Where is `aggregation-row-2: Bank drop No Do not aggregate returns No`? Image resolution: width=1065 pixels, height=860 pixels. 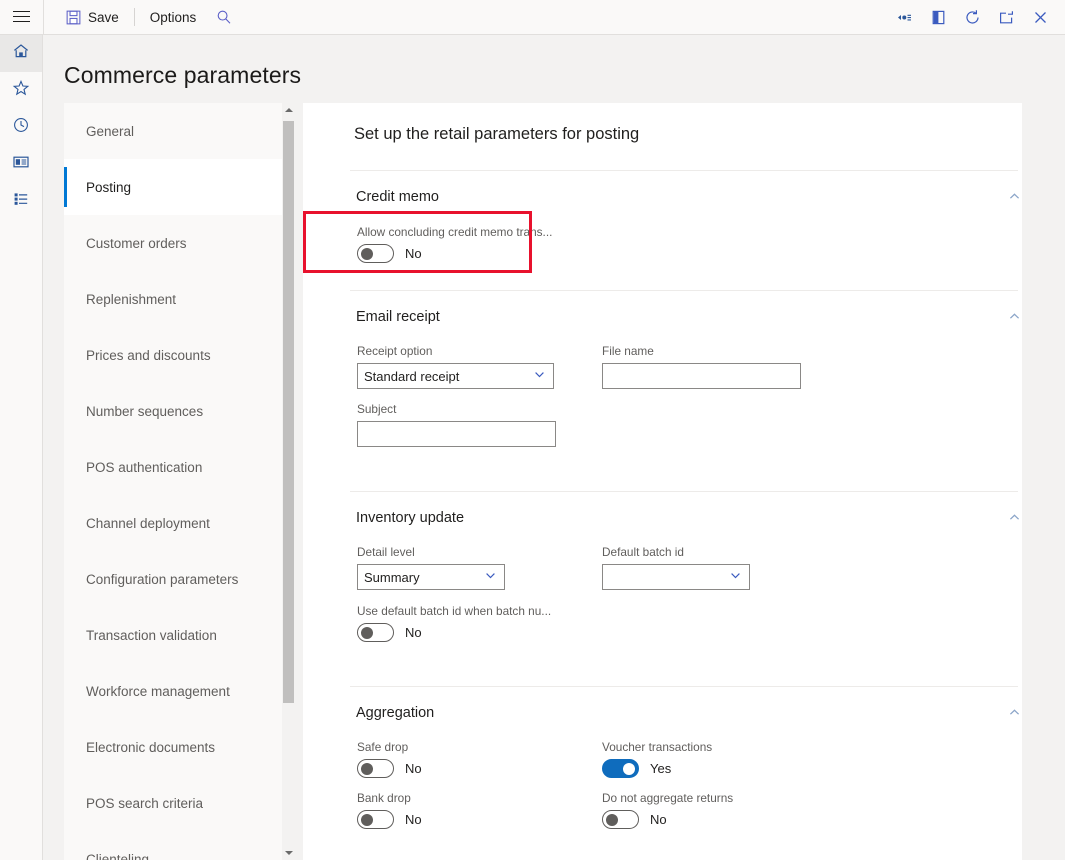 aggregation-row-2: Bank drop No Do not aggregate returns No is located at coordinates (711, 810).